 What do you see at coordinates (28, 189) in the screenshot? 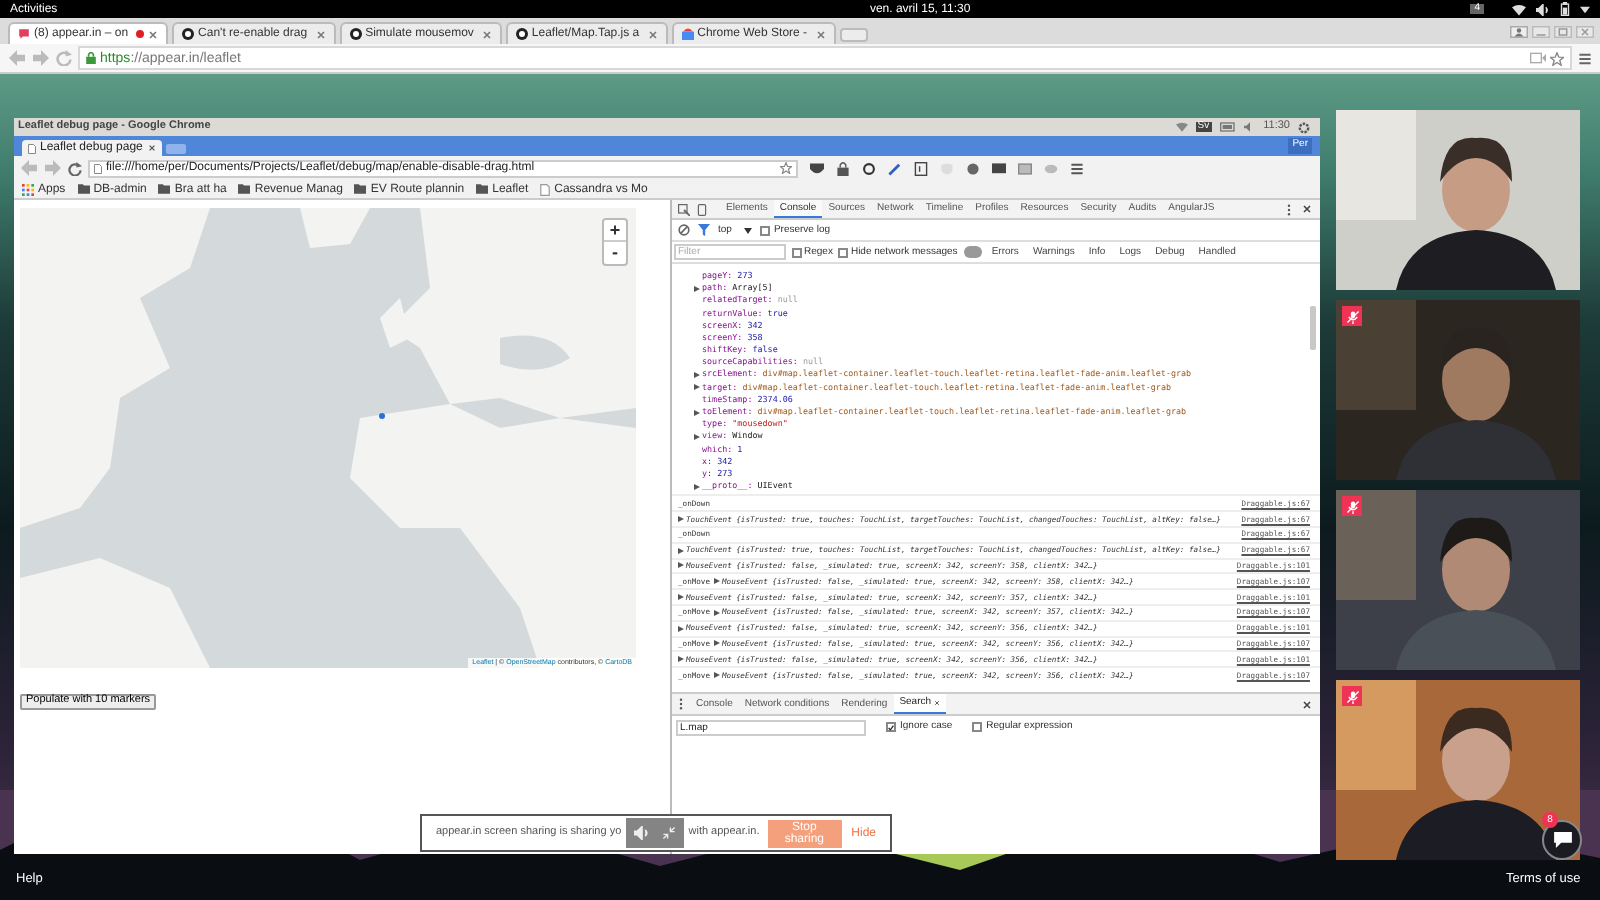
I see `apps-icon` at bounding box center [28, 189].